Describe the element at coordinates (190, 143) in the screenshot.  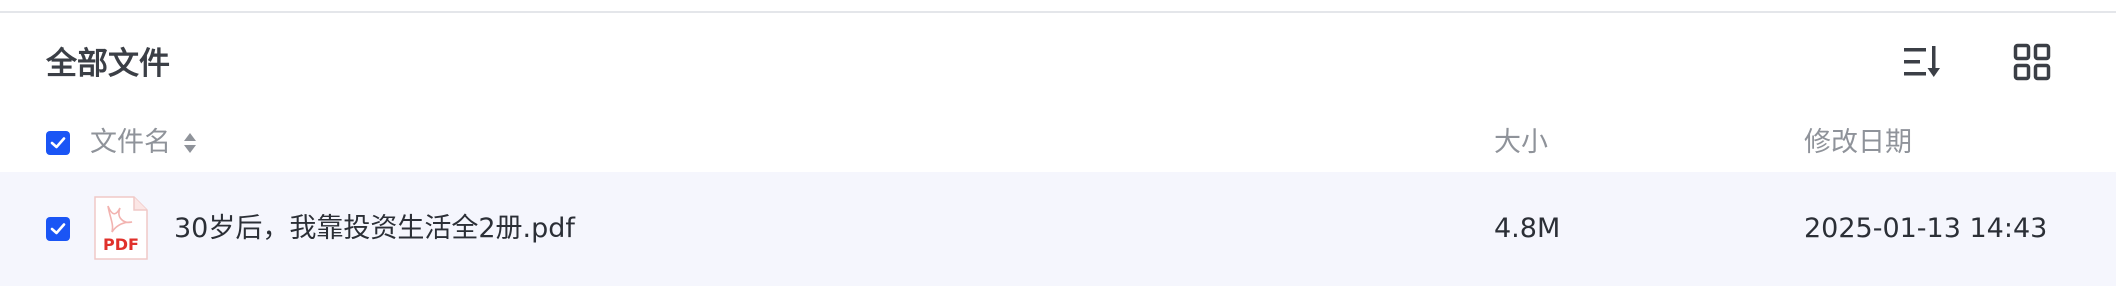
I see `sort-caret-icon` at that location.